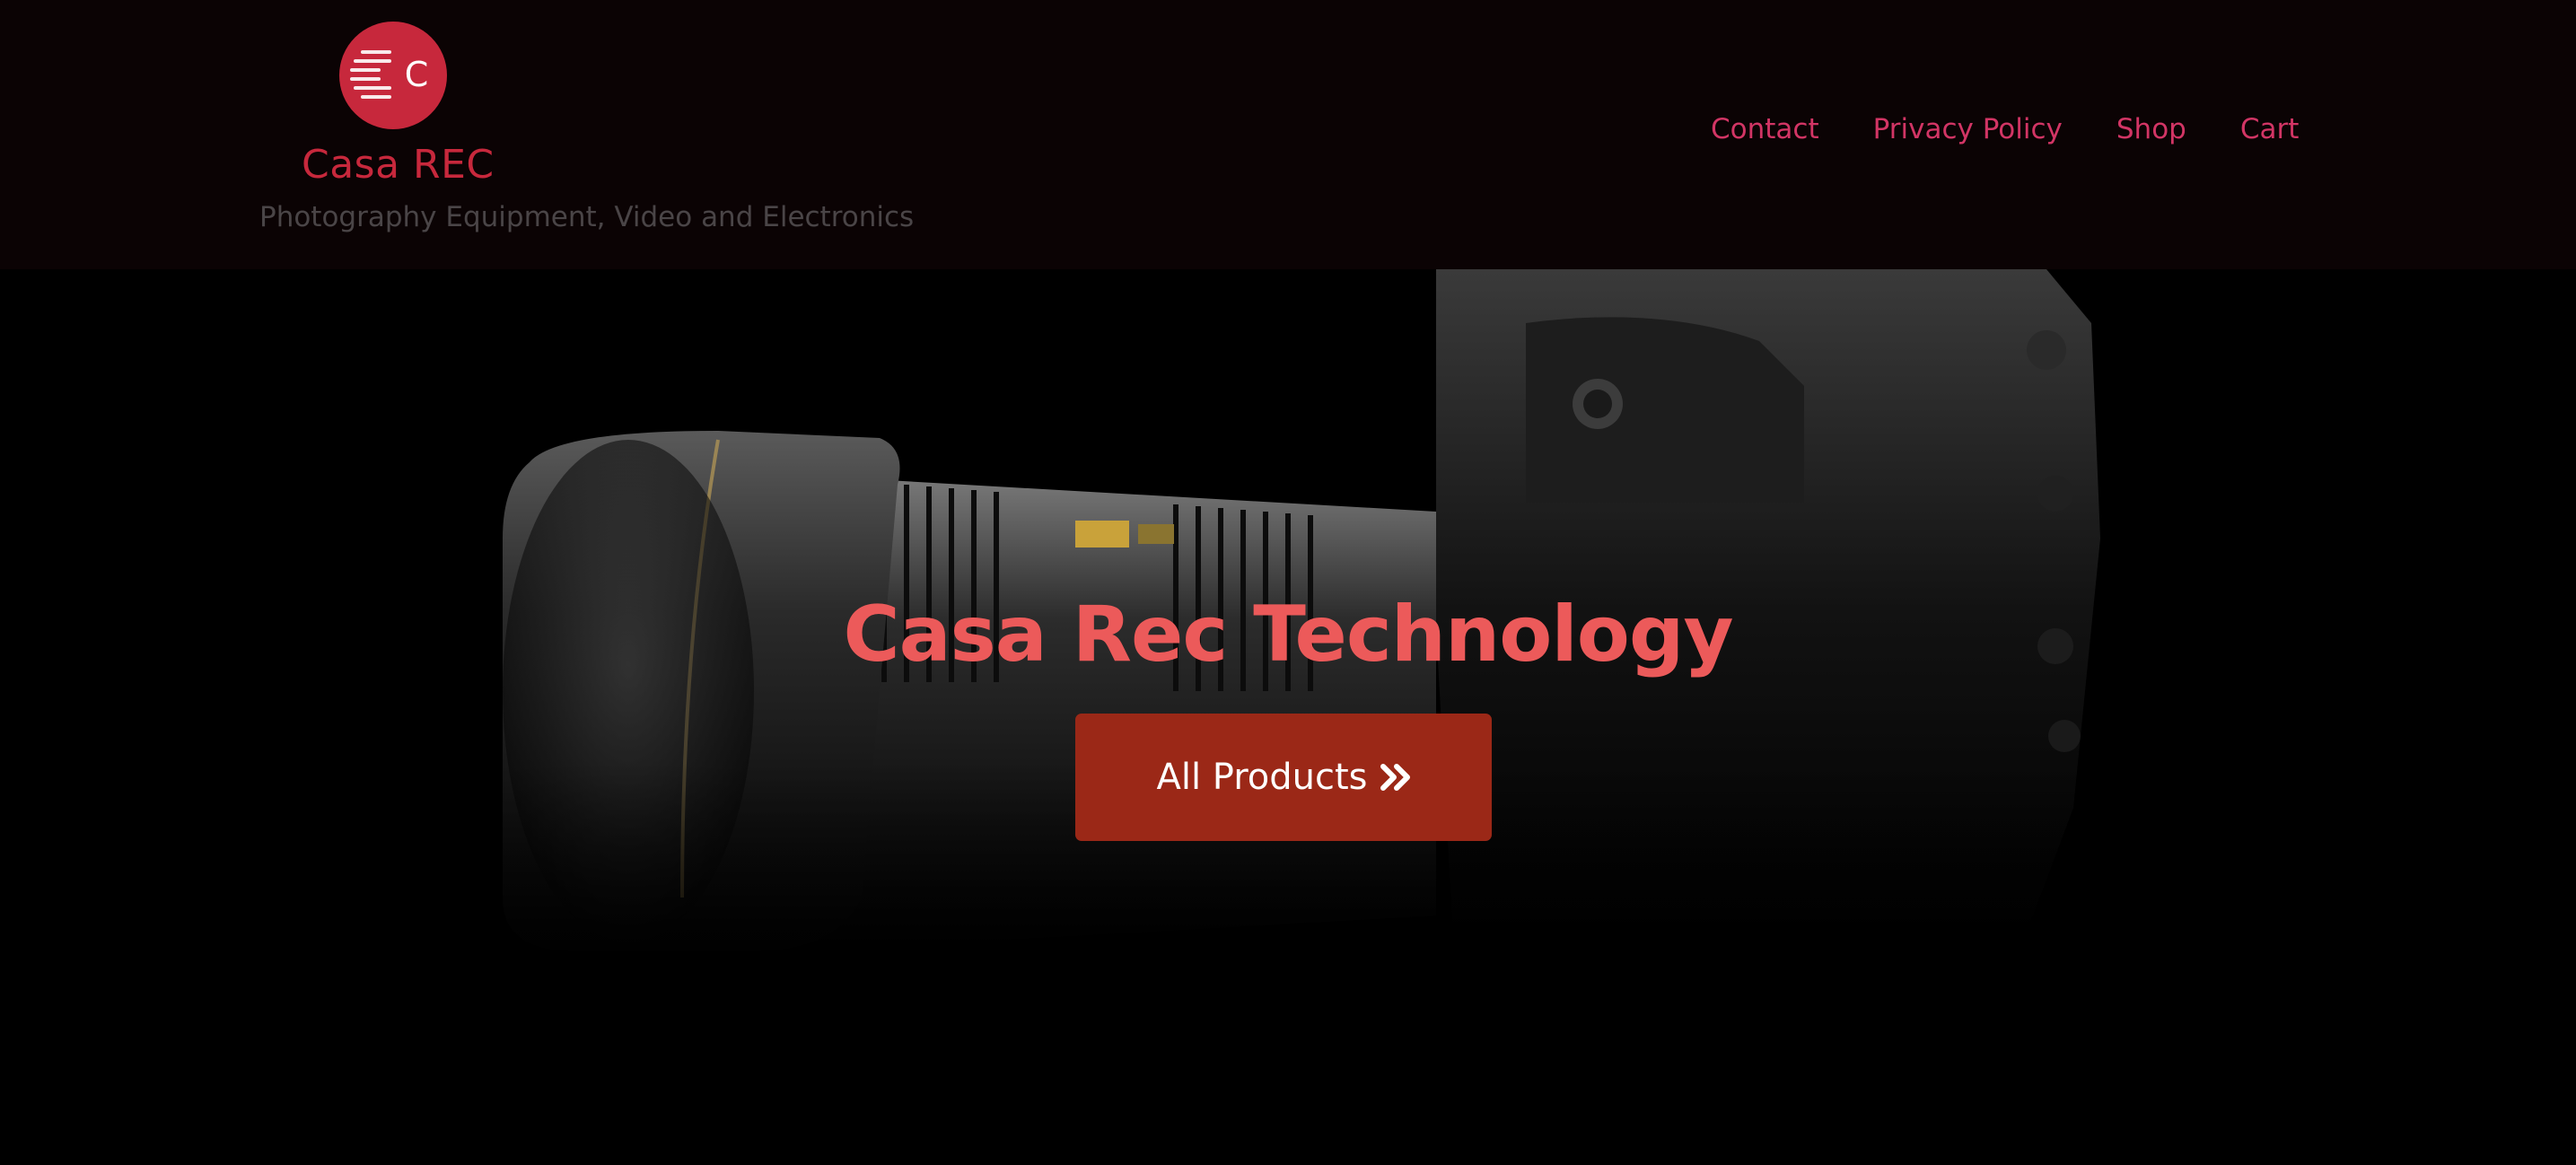 The image size is (2576, 1165). What do you see at coordinates (417, 74) in the screenshot?
I see `logo-letter: C` at bounding box center [417, 74].